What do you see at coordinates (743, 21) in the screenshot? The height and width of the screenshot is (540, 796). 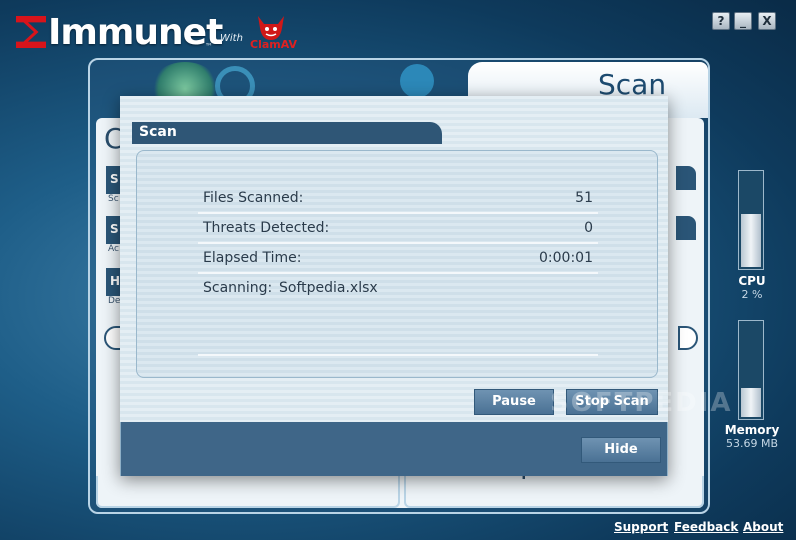 I see `minimize-button: _` at bounding box center [743, 21].